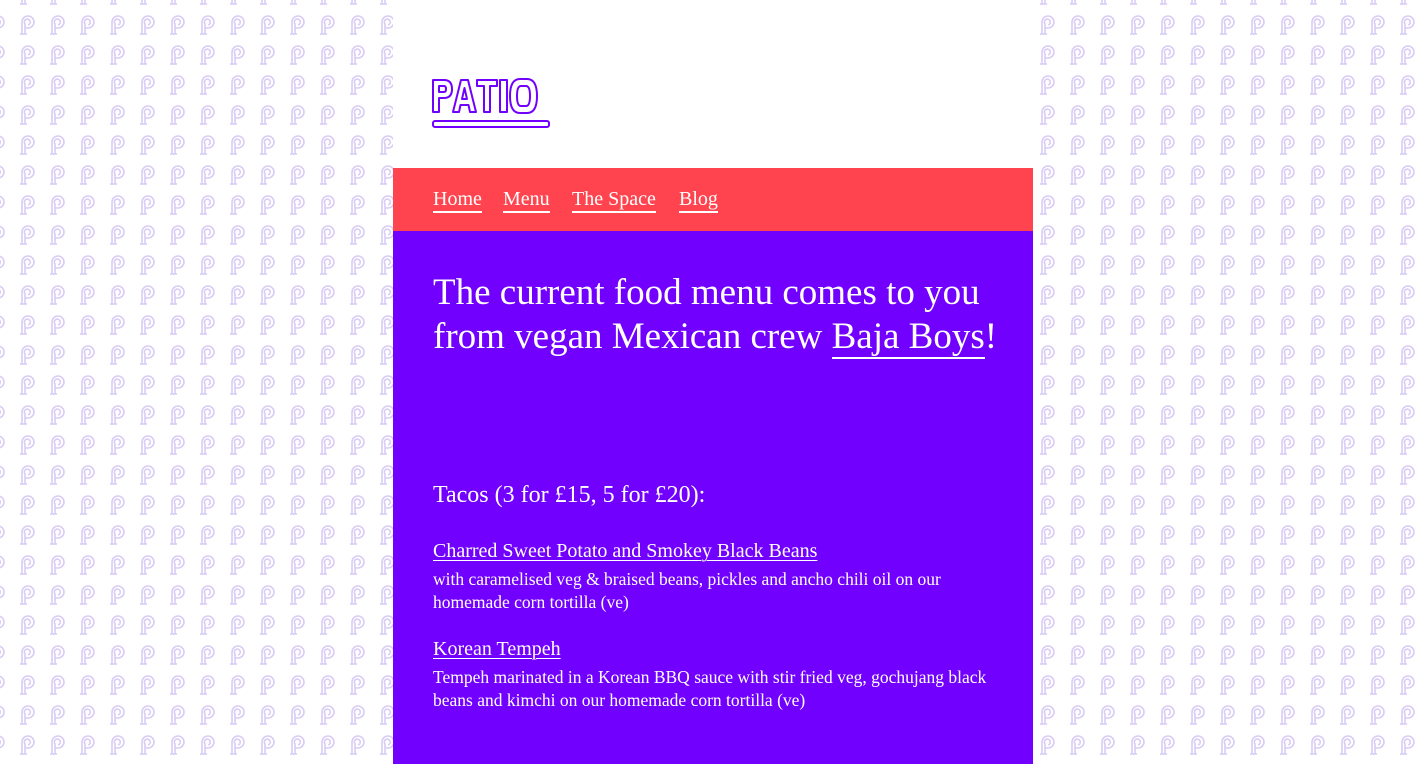 This screenshot has height=764, width=1424. I want to click on nav-link-blog: Blog, so click(698, 200).